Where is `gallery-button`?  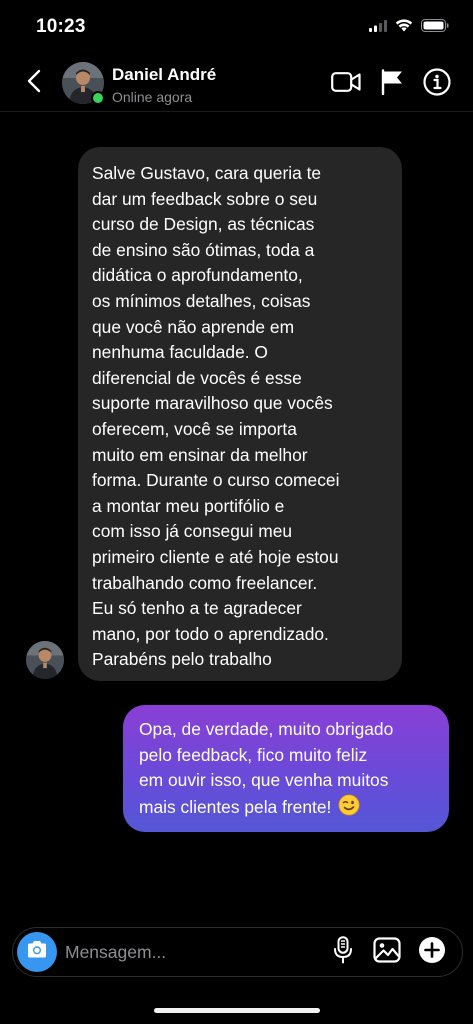
gallery-button is located at coordinates (387, 952).